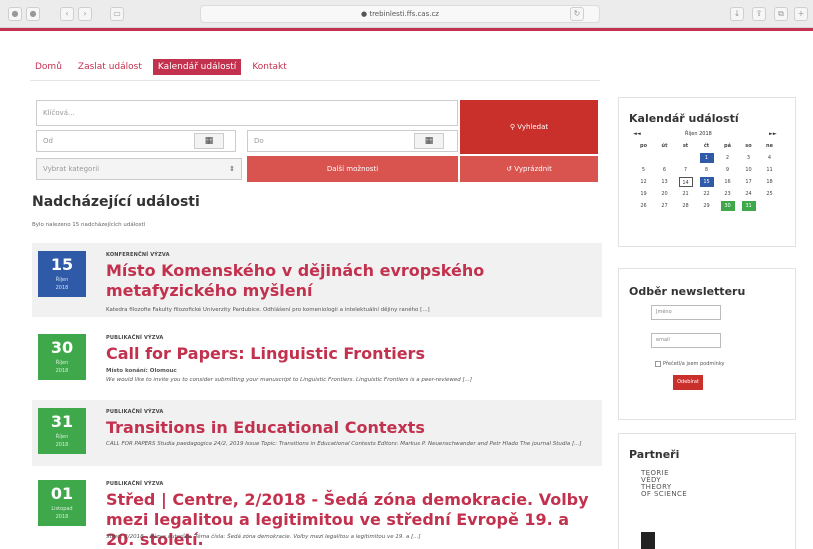 This screenshot has height=549, width=813. I want to click on calendar-day: 30, so click(727, 206).